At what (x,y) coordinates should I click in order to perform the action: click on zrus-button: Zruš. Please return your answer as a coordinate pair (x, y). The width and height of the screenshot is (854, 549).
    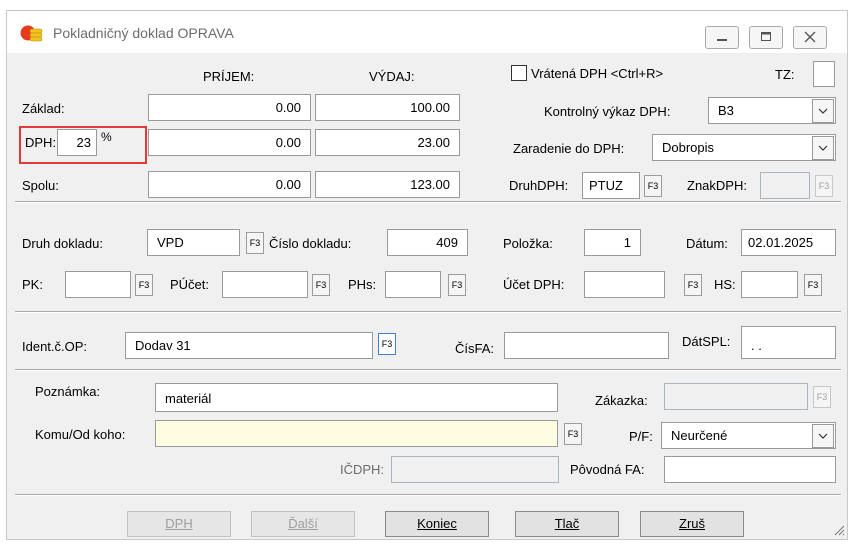
    Looking at the image, I should click on (692, 524).